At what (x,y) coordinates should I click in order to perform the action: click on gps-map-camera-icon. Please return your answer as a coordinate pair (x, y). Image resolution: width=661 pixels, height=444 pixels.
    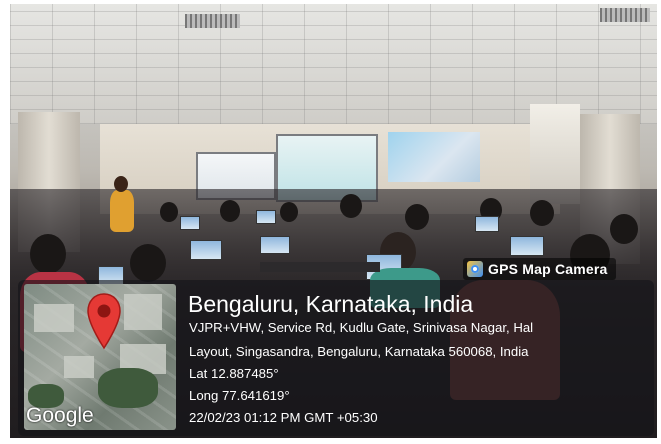
    Looking at the image, I should click on (475, 269).